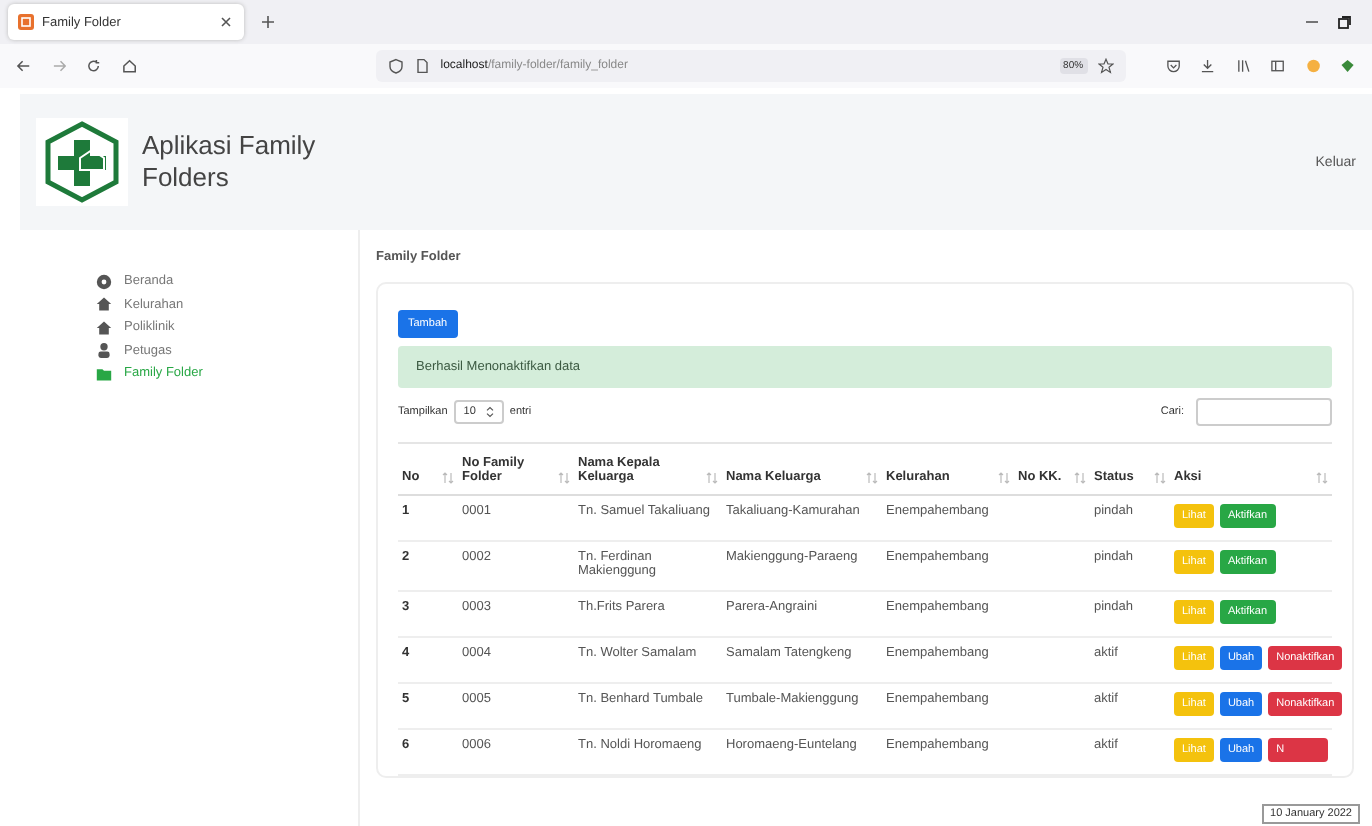 The image size is (1372, 826). What do you see at coordinates (268, 22) in the screenshot?
I see `new-tab-icon` at bounding box center [268, 22].